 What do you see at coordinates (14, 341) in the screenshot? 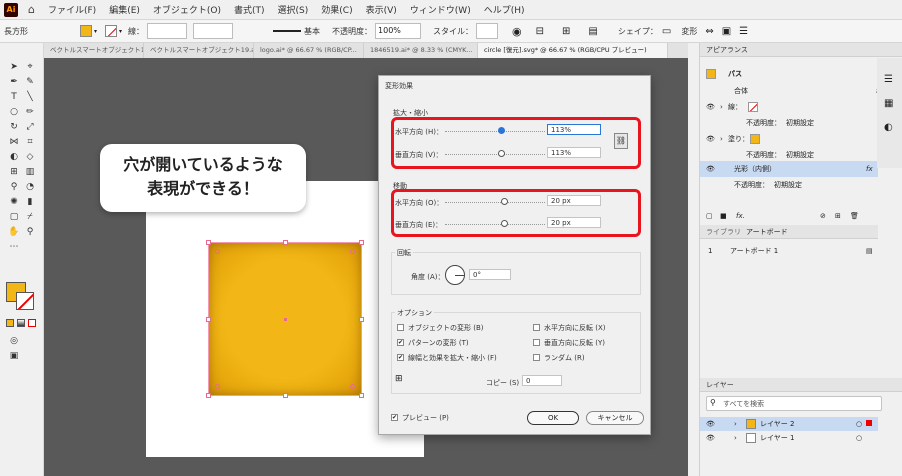
I see `draw-mode-icon: ◎` at bounding box center [14, 341].